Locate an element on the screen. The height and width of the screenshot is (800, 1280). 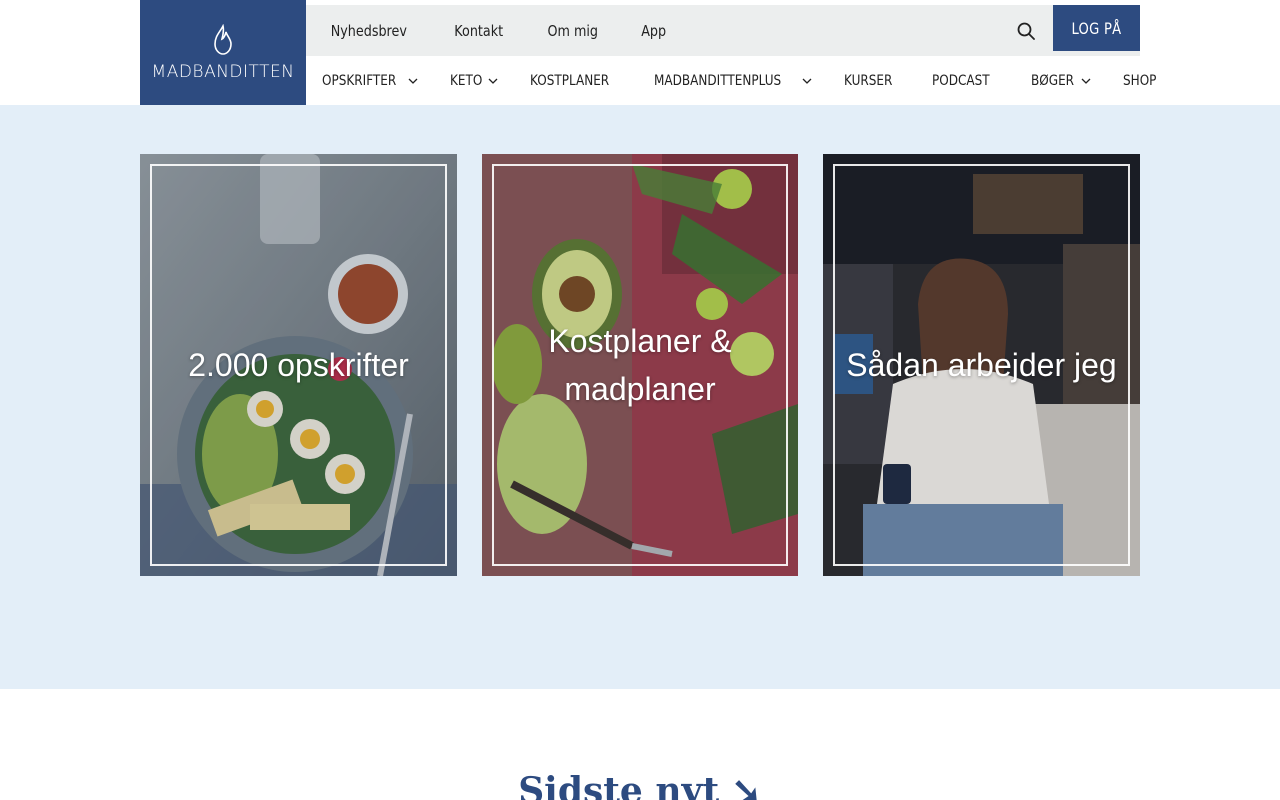
nav-link-kontakt: Kontakt is located at coordinates (478, 31).